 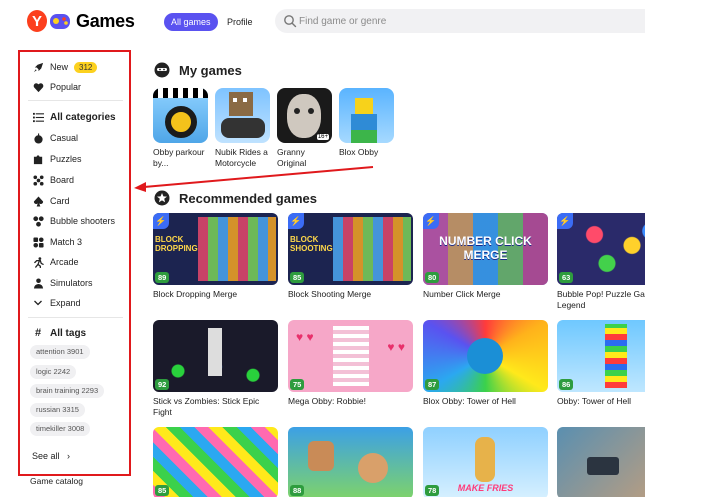 What do you see at coordinates (38, 138) in the screenshot?
I see `apple-icon` at bounding box center [38, 138].